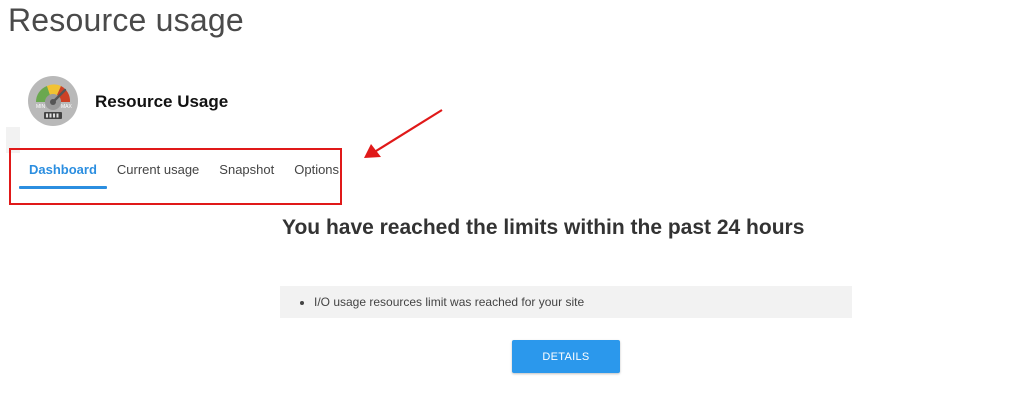  What do you see at coordinates (67, 107) in the screenshot?
I see `gauge-max-label: MAX` at bounding box center [67, 107].